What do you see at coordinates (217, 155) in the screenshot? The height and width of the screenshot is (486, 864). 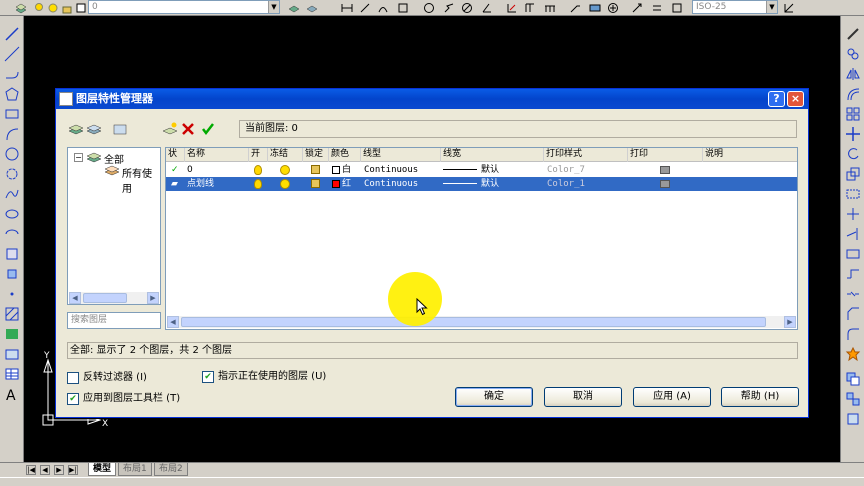 I see `col-name: 名称` at bounding box center [217, 155].